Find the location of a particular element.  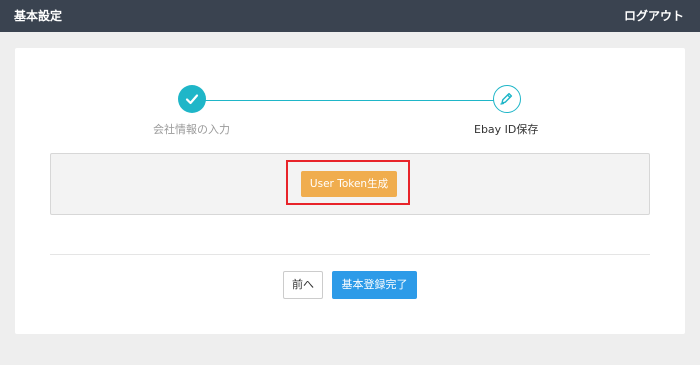

pencil-icon is located at coordinates (506, 98).